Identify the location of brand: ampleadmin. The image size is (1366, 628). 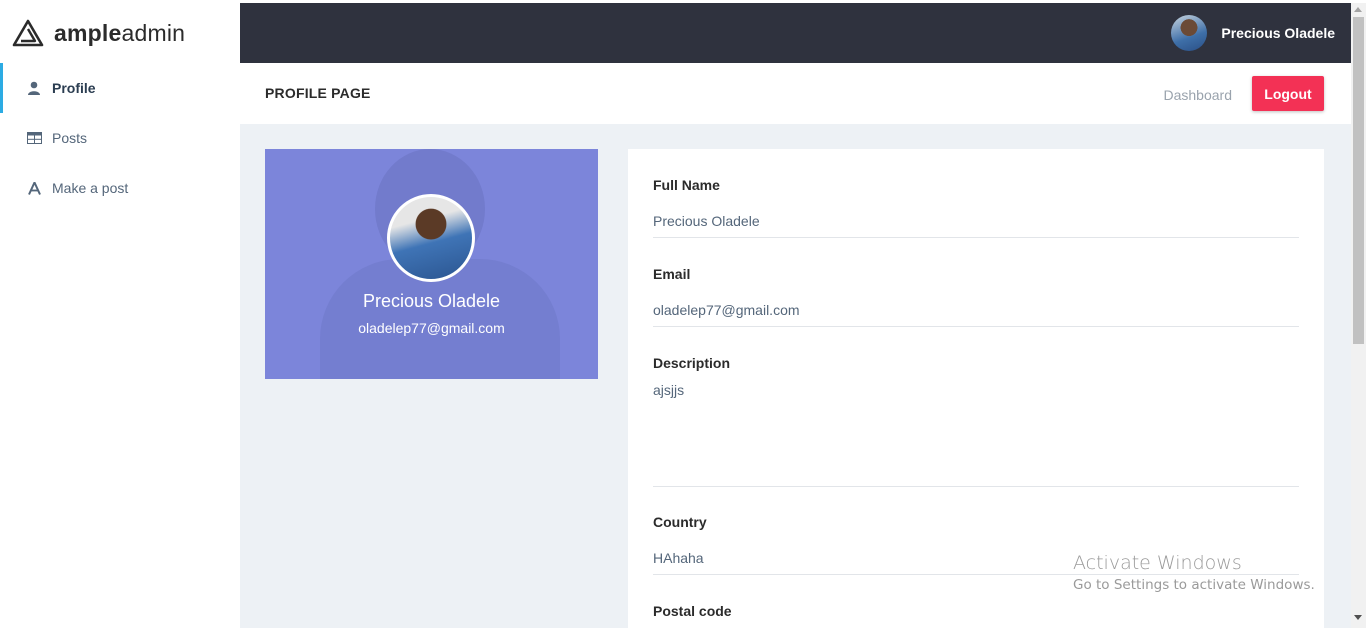
(120, 33).